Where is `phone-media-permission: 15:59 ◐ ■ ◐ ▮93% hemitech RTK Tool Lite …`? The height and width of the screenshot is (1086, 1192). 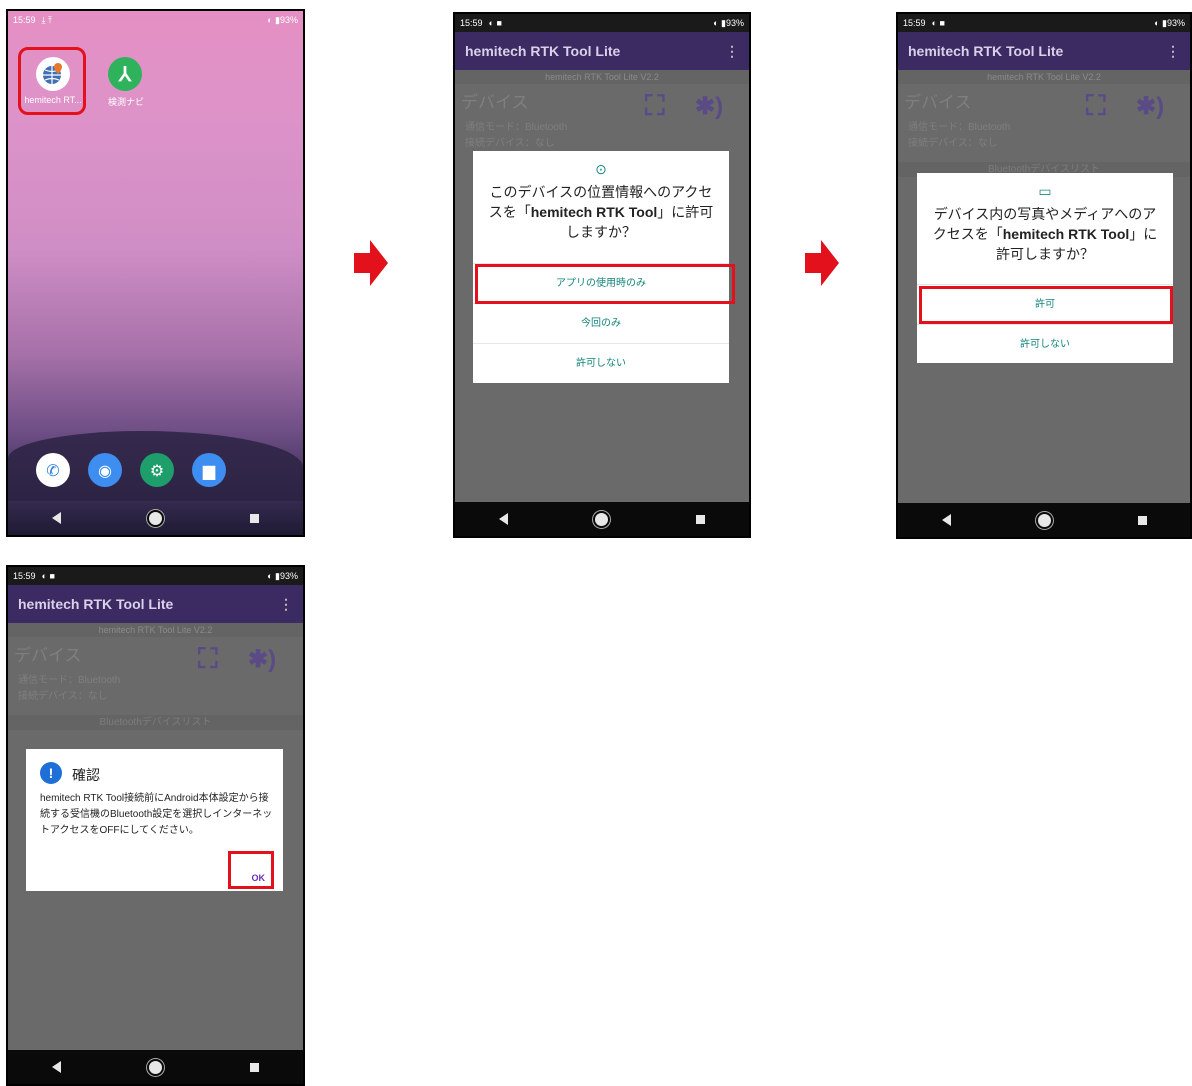
phone-media-permission: 15:59 ◐ ■ ◐ ▮93% hemitech RTK Tool Lite … is located at coordinates (1044, 275).